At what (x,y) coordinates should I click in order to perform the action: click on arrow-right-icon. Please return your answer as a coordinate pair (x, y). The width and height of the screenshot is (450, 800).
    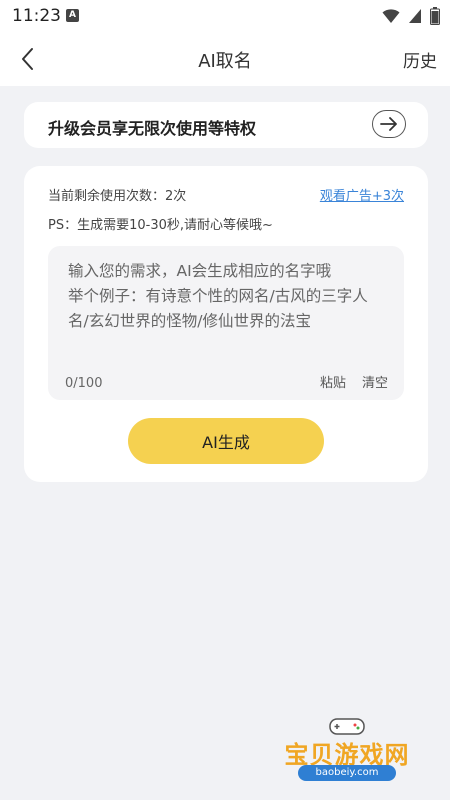
    Looking at the image, I should click on (388, 124).